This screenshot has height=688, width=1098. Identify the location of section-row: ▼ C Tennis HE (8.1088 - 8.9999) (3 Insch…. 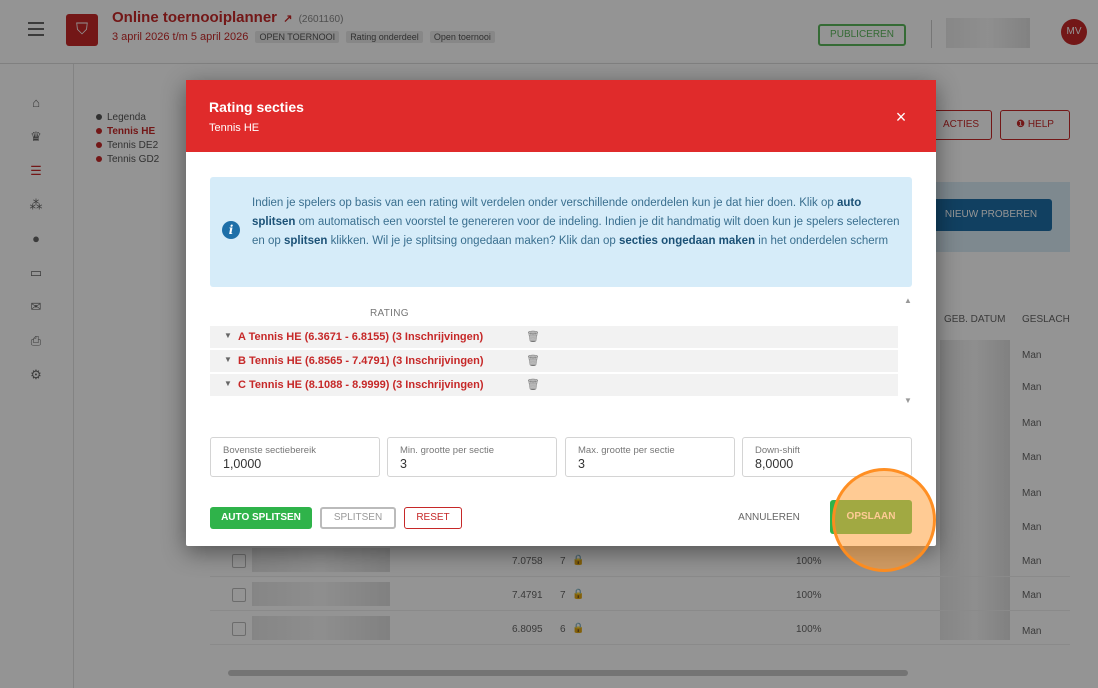
(554, 385).